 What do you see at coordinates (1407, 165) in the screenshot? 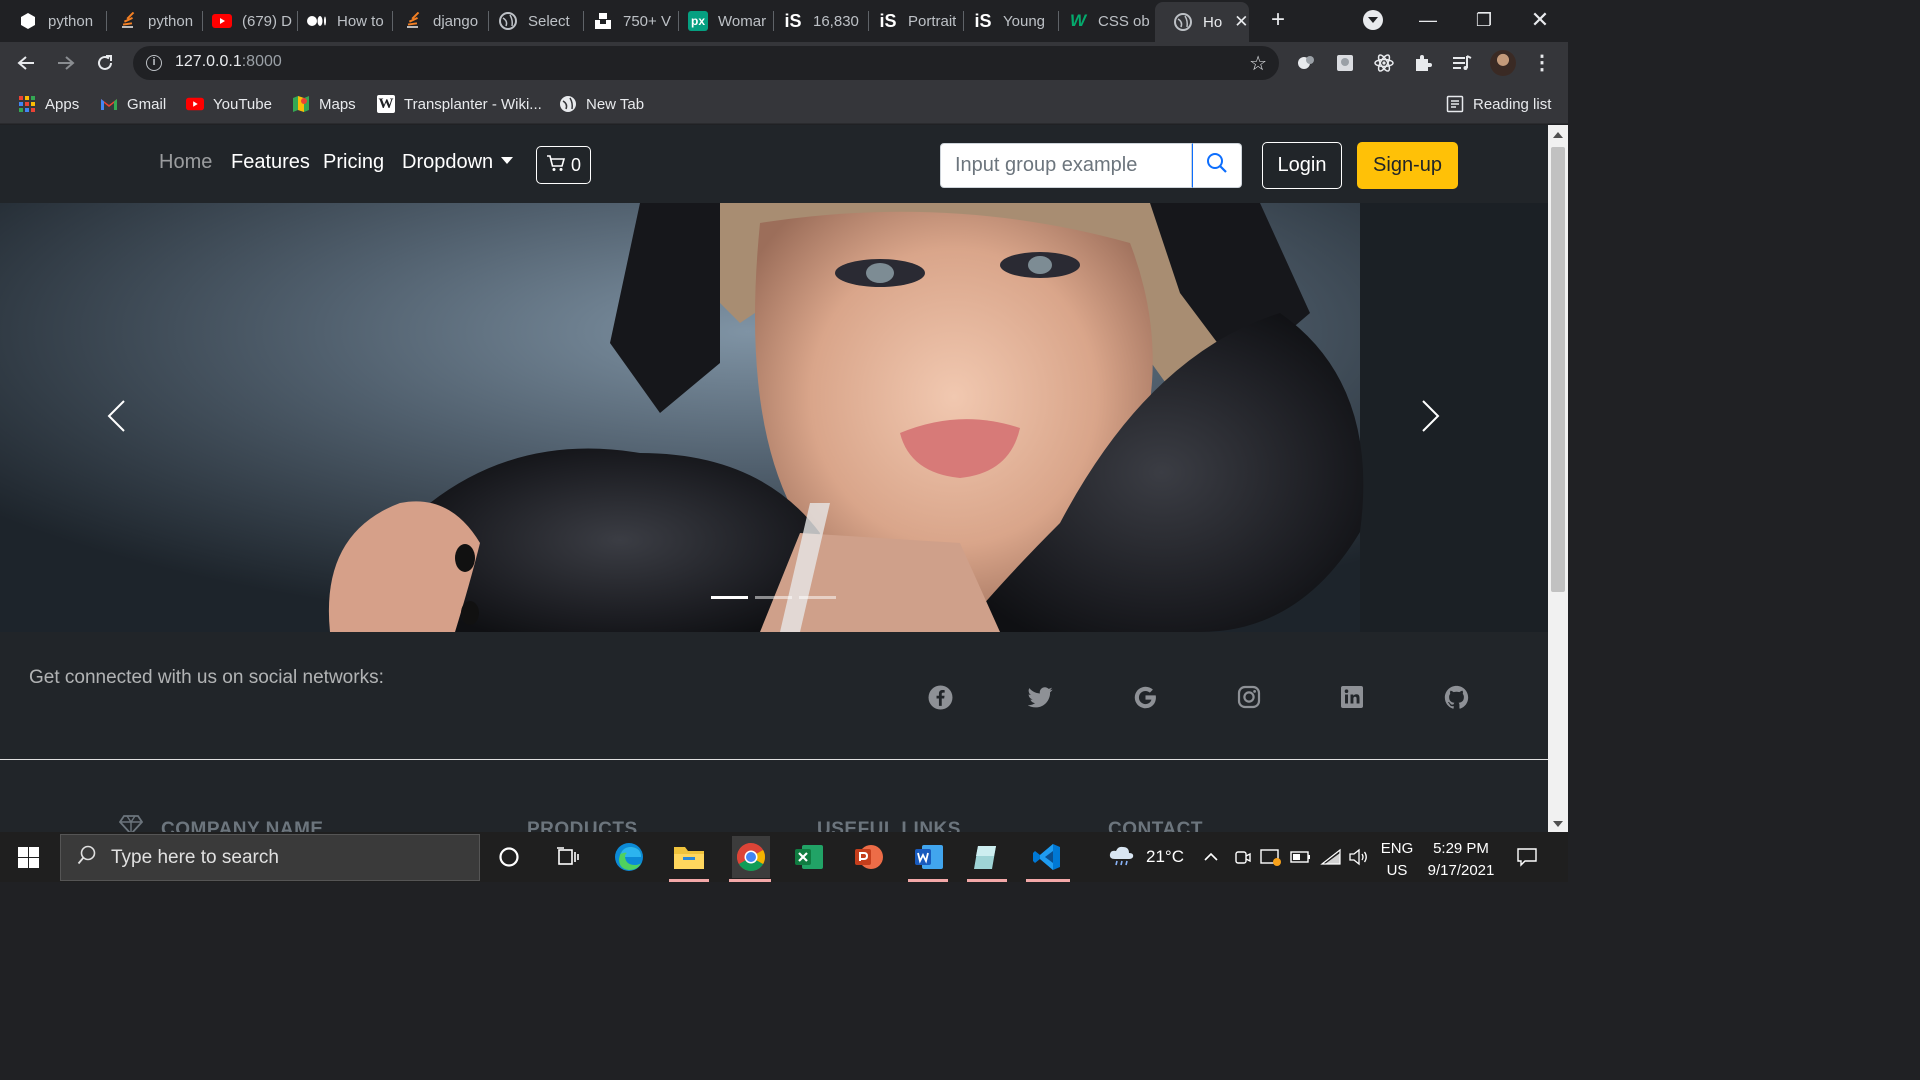
I see `signup-button: Sign-up` at bounding box center [1407, 165].